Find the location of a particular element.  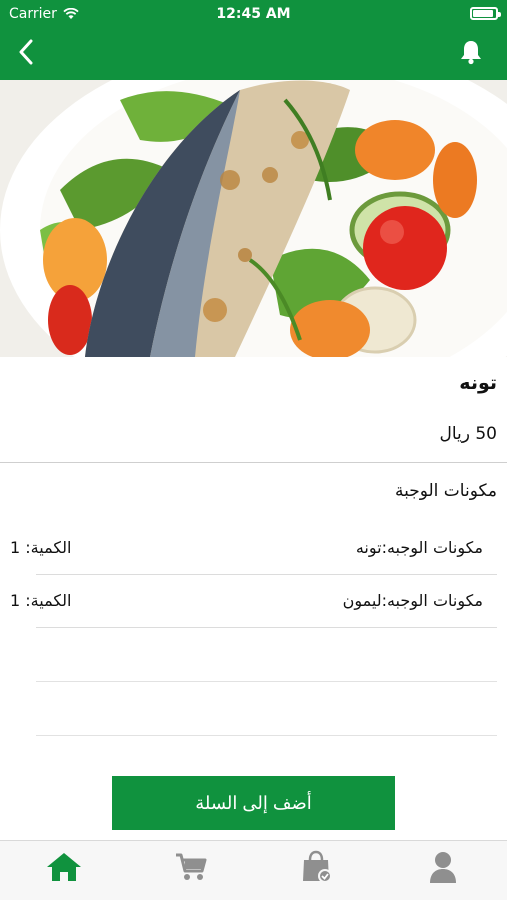

tab-home is located at coordinates (64, 867).